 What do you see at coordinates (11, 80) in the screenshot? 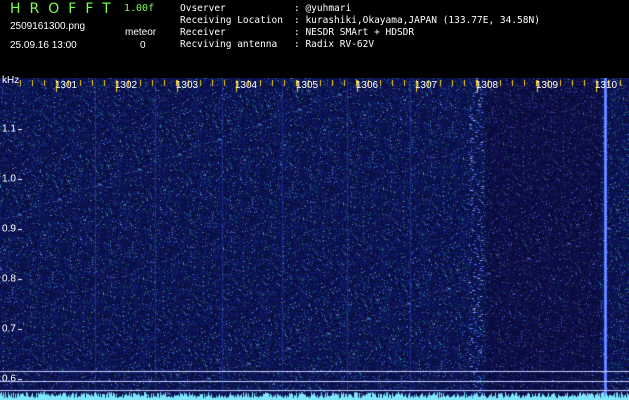
I see `y-axis-unit-label: kHz` at bounding box center [11, 80].